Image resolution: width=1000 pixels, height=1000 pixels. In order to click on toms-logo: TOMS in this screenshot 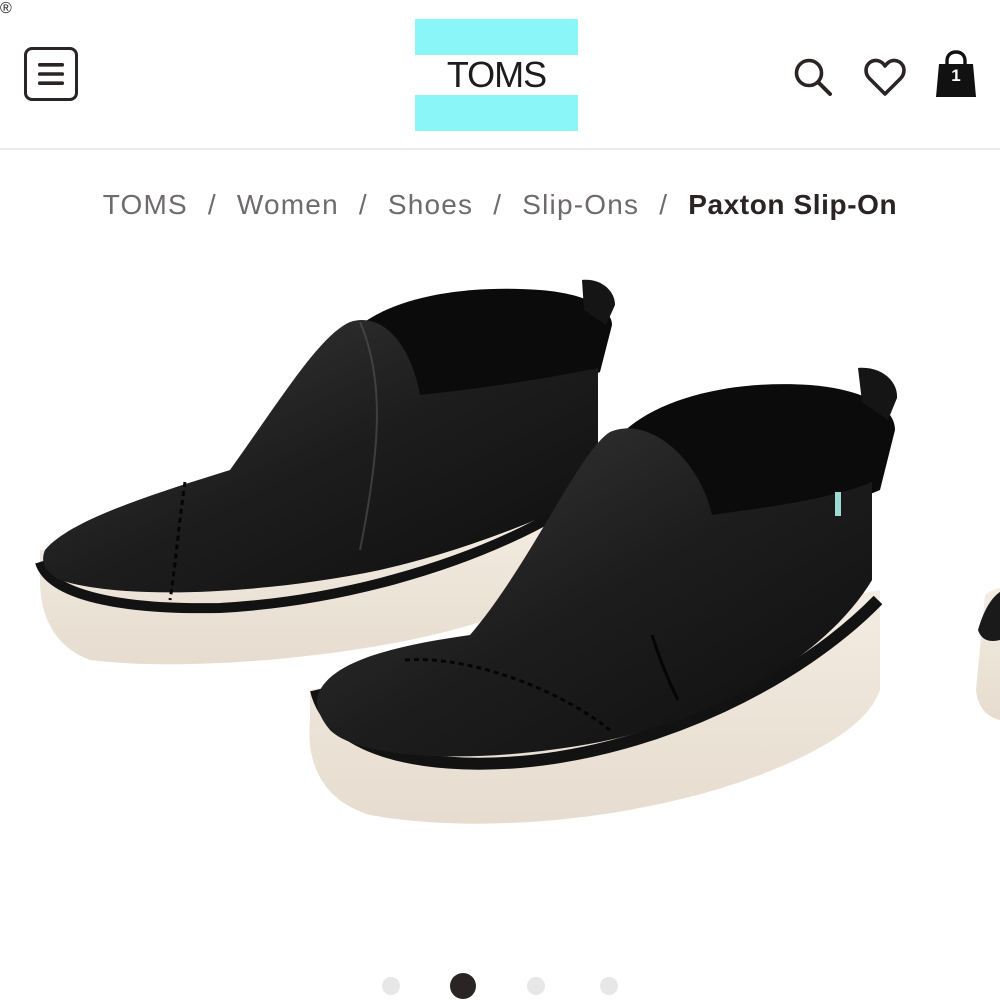, I will do `click(496, 75)`.